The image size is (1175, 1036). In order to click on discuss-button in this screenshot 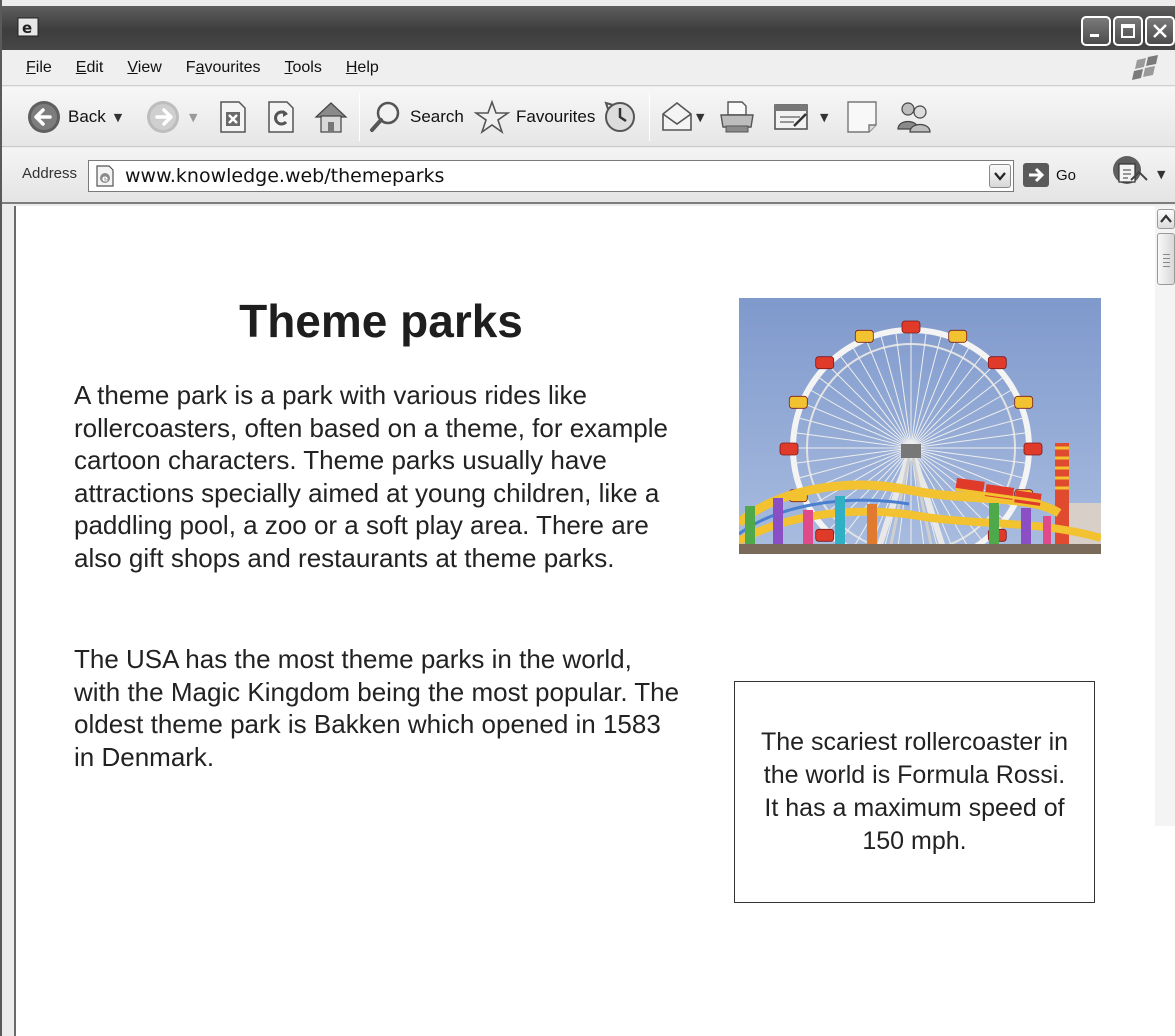, I will do `click(862, 117)`.